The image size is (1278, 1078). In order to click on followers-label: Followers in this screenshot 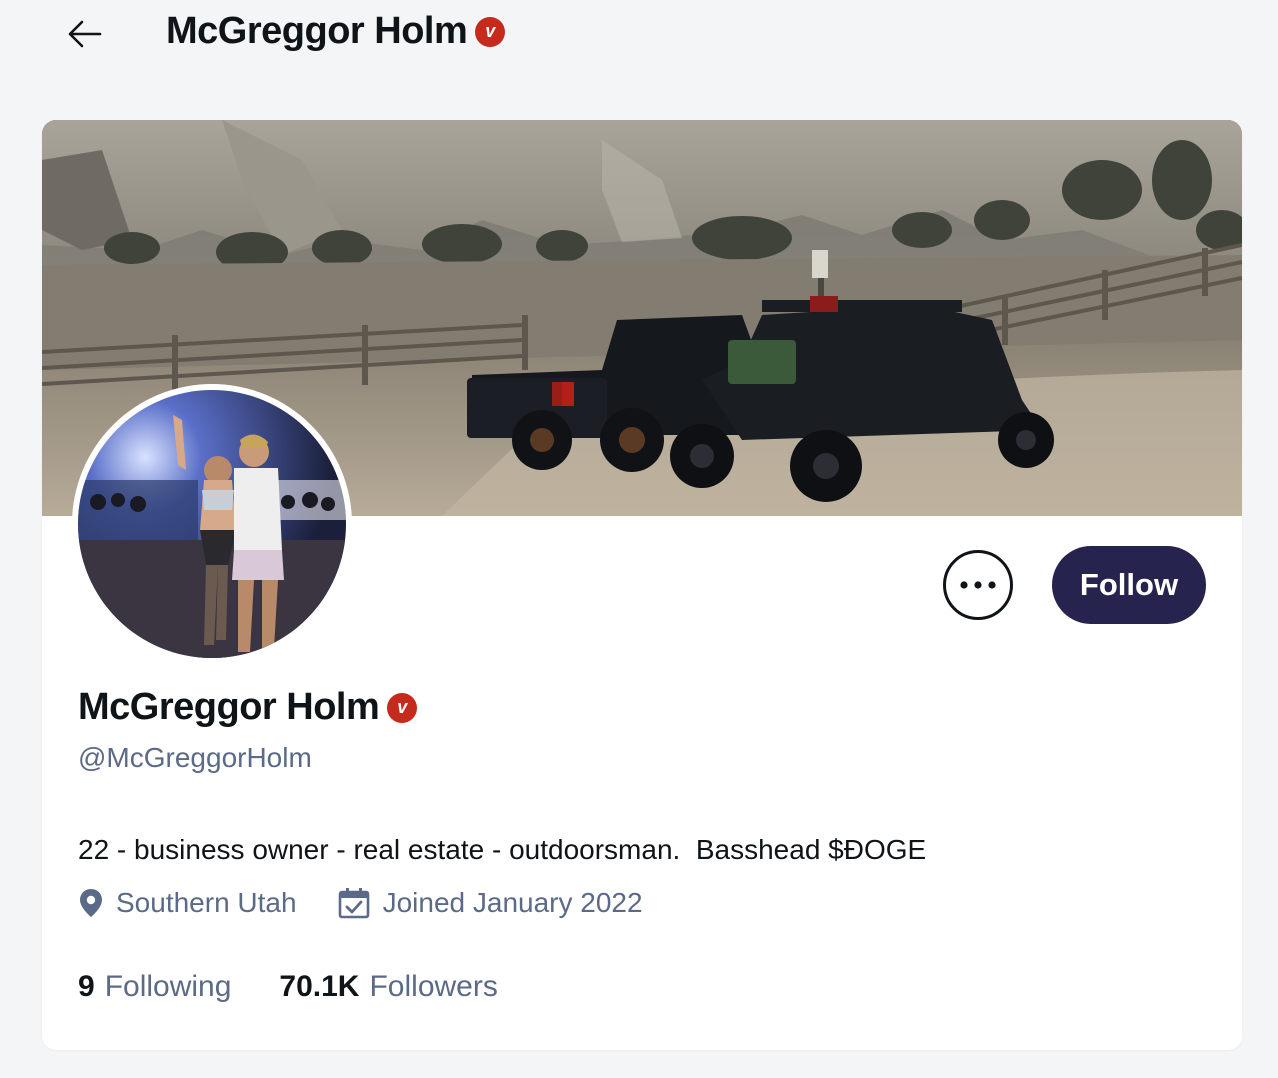, I will do `click(433, 986)`.